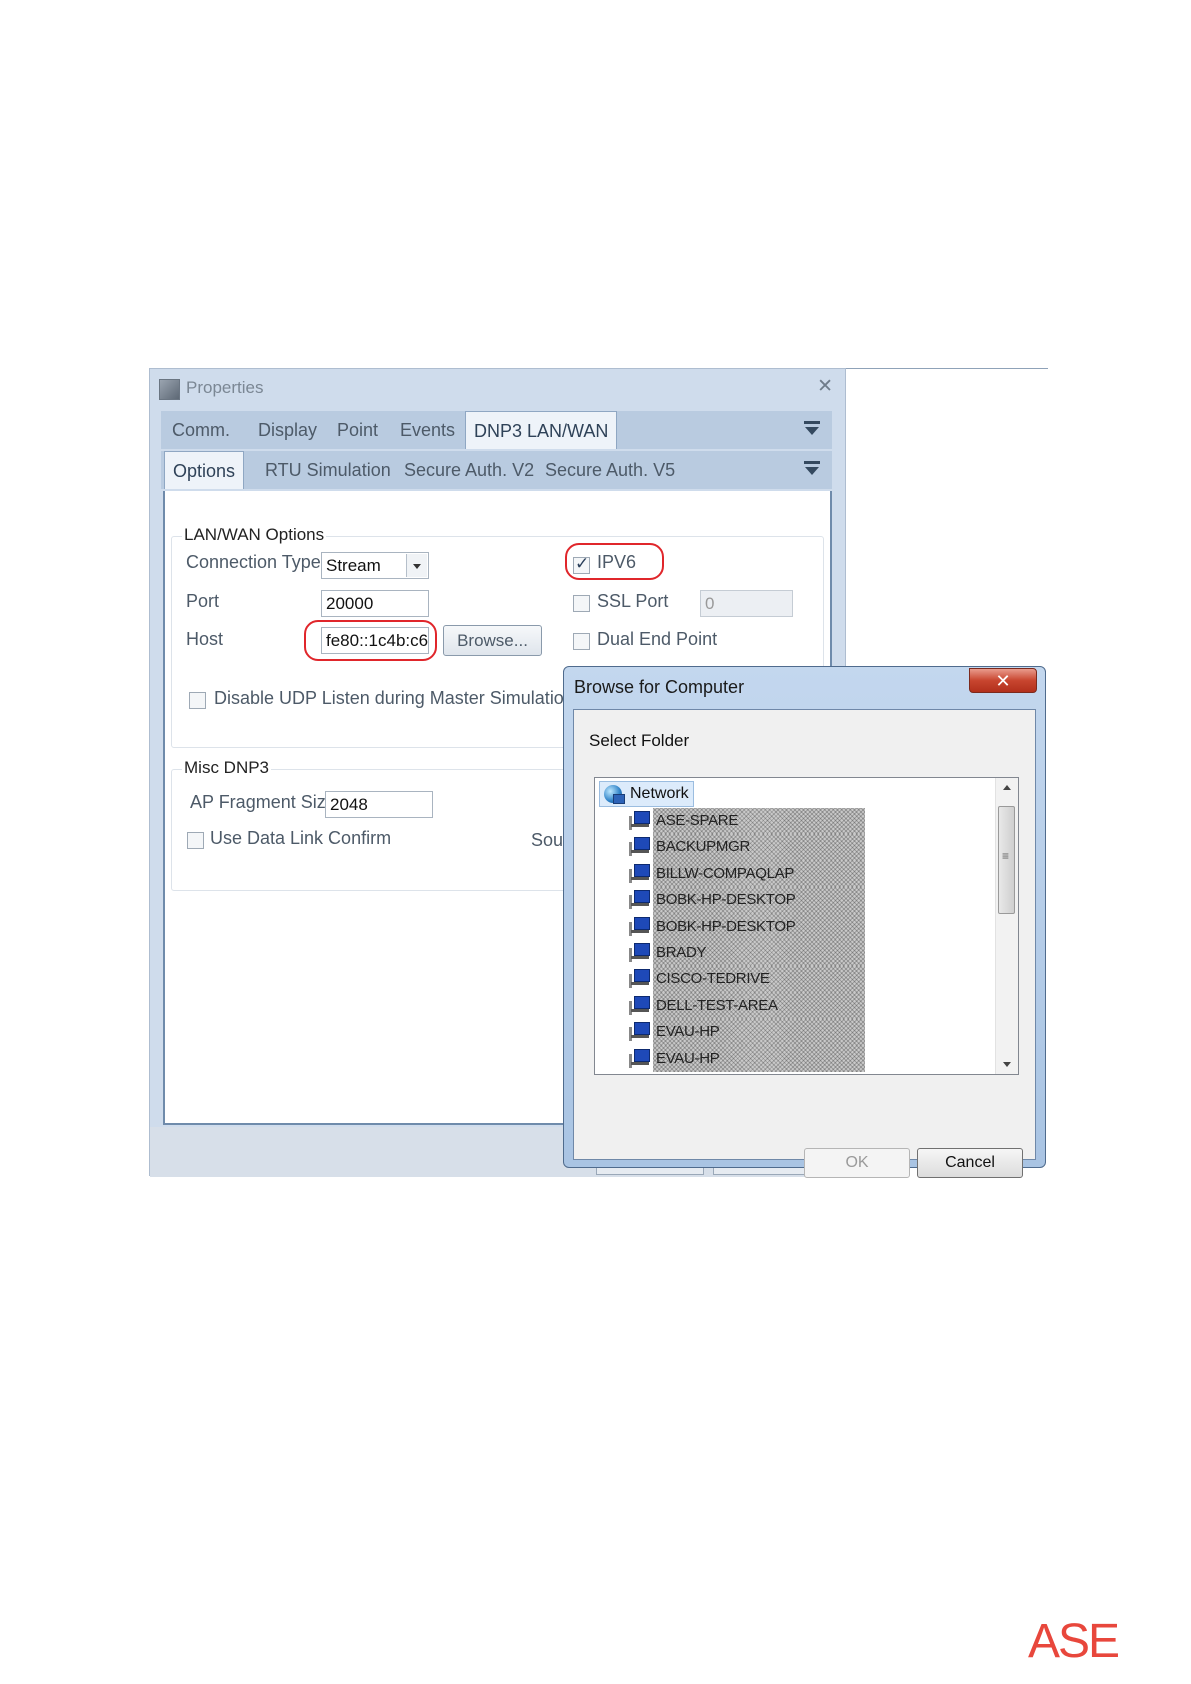 The height and width of the screenshot is (1684, 1191). Describe the element at coordinates (541, 430) in the screenshot. I see `tab-dnp3-lan-wan: DNP3 LAN/WAN` at that location.